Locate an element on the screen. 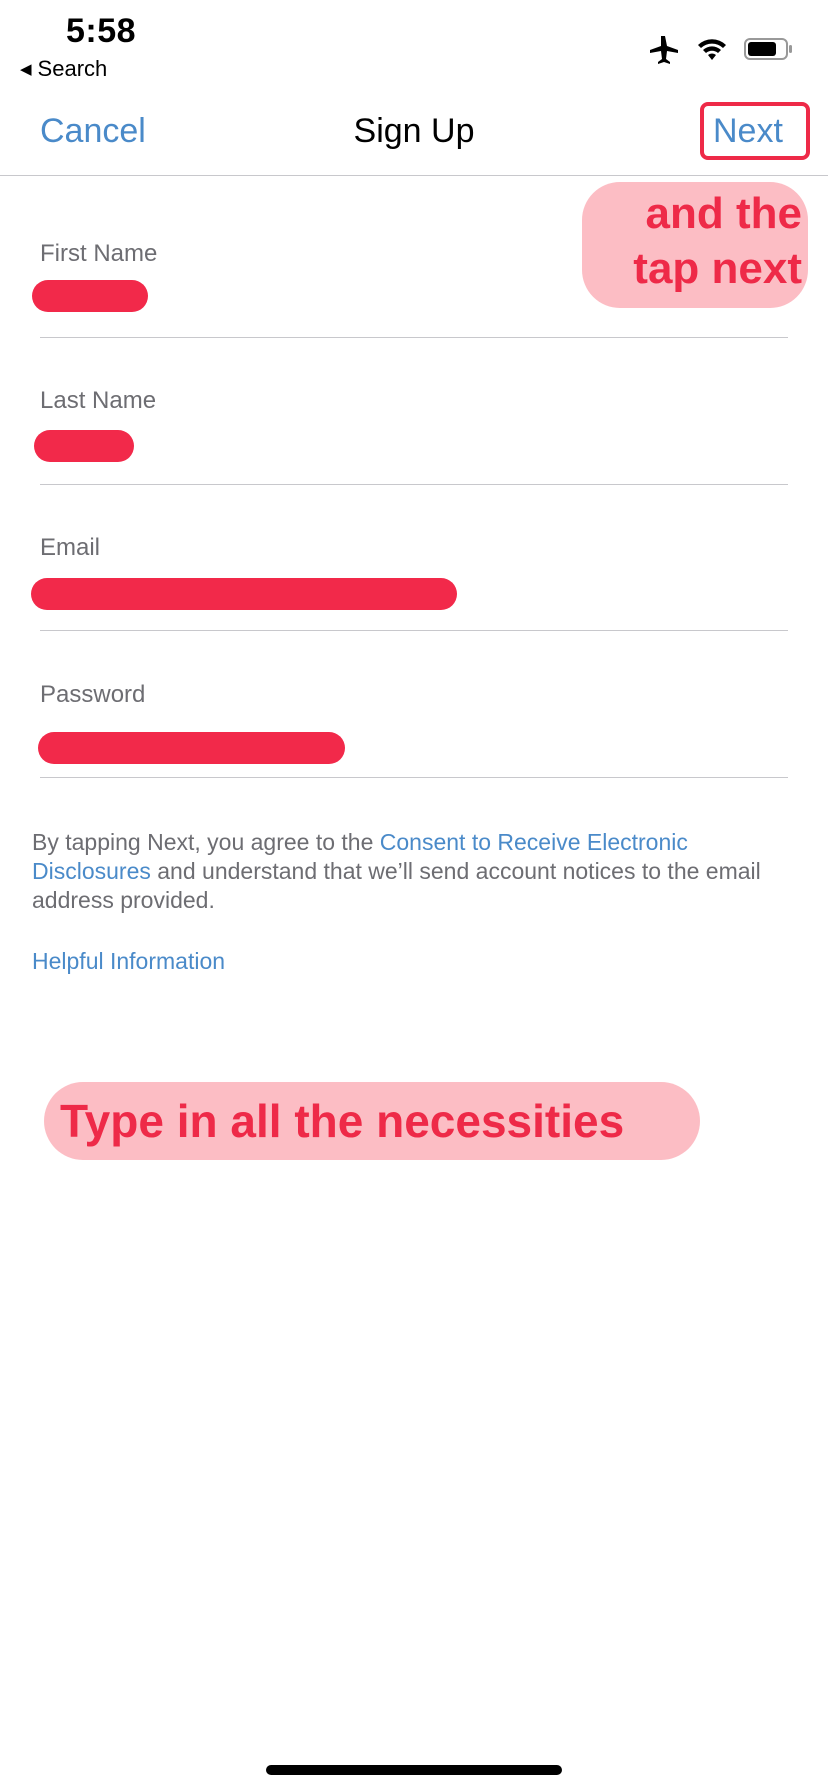 The image size is (828, 1792). annotation-text-top-right: and the tap next is located at coordinates (717, 241).